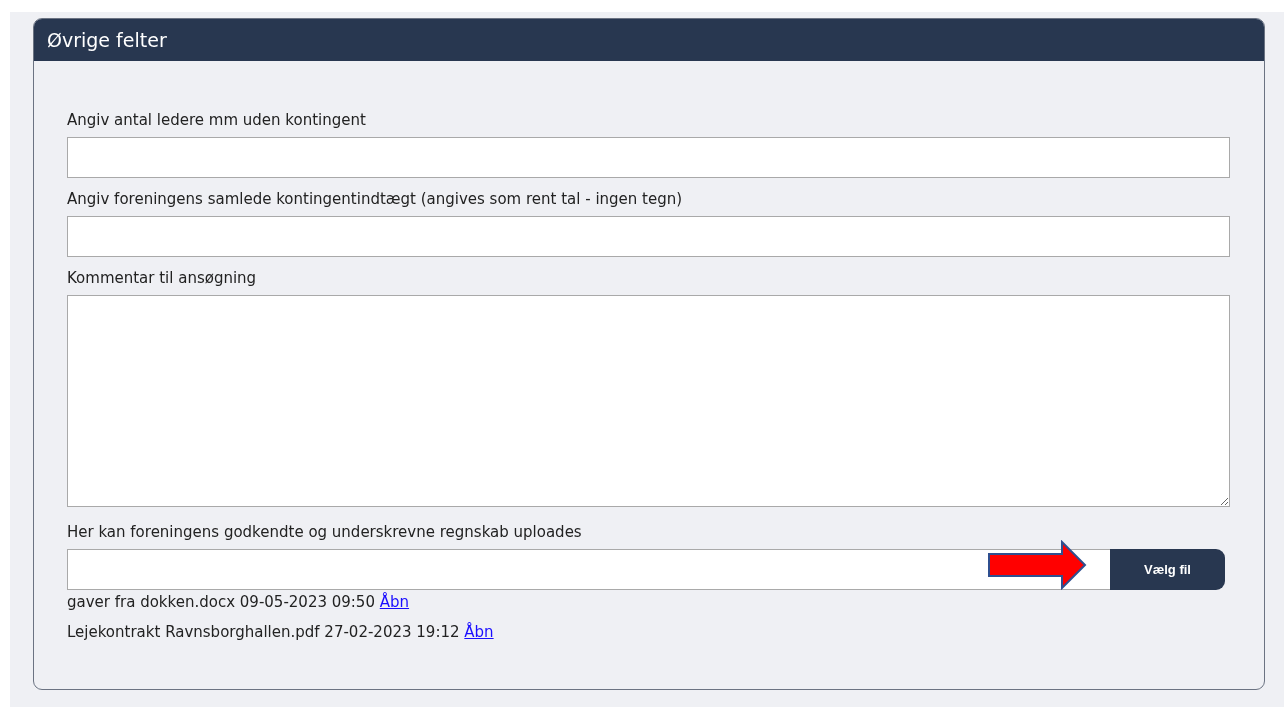  Describe the element at coordinates (325, 532) in the screenshot. I see `upload-label: Her kan foreningens godkendte og underskrevne regnskab uploades` at that location.